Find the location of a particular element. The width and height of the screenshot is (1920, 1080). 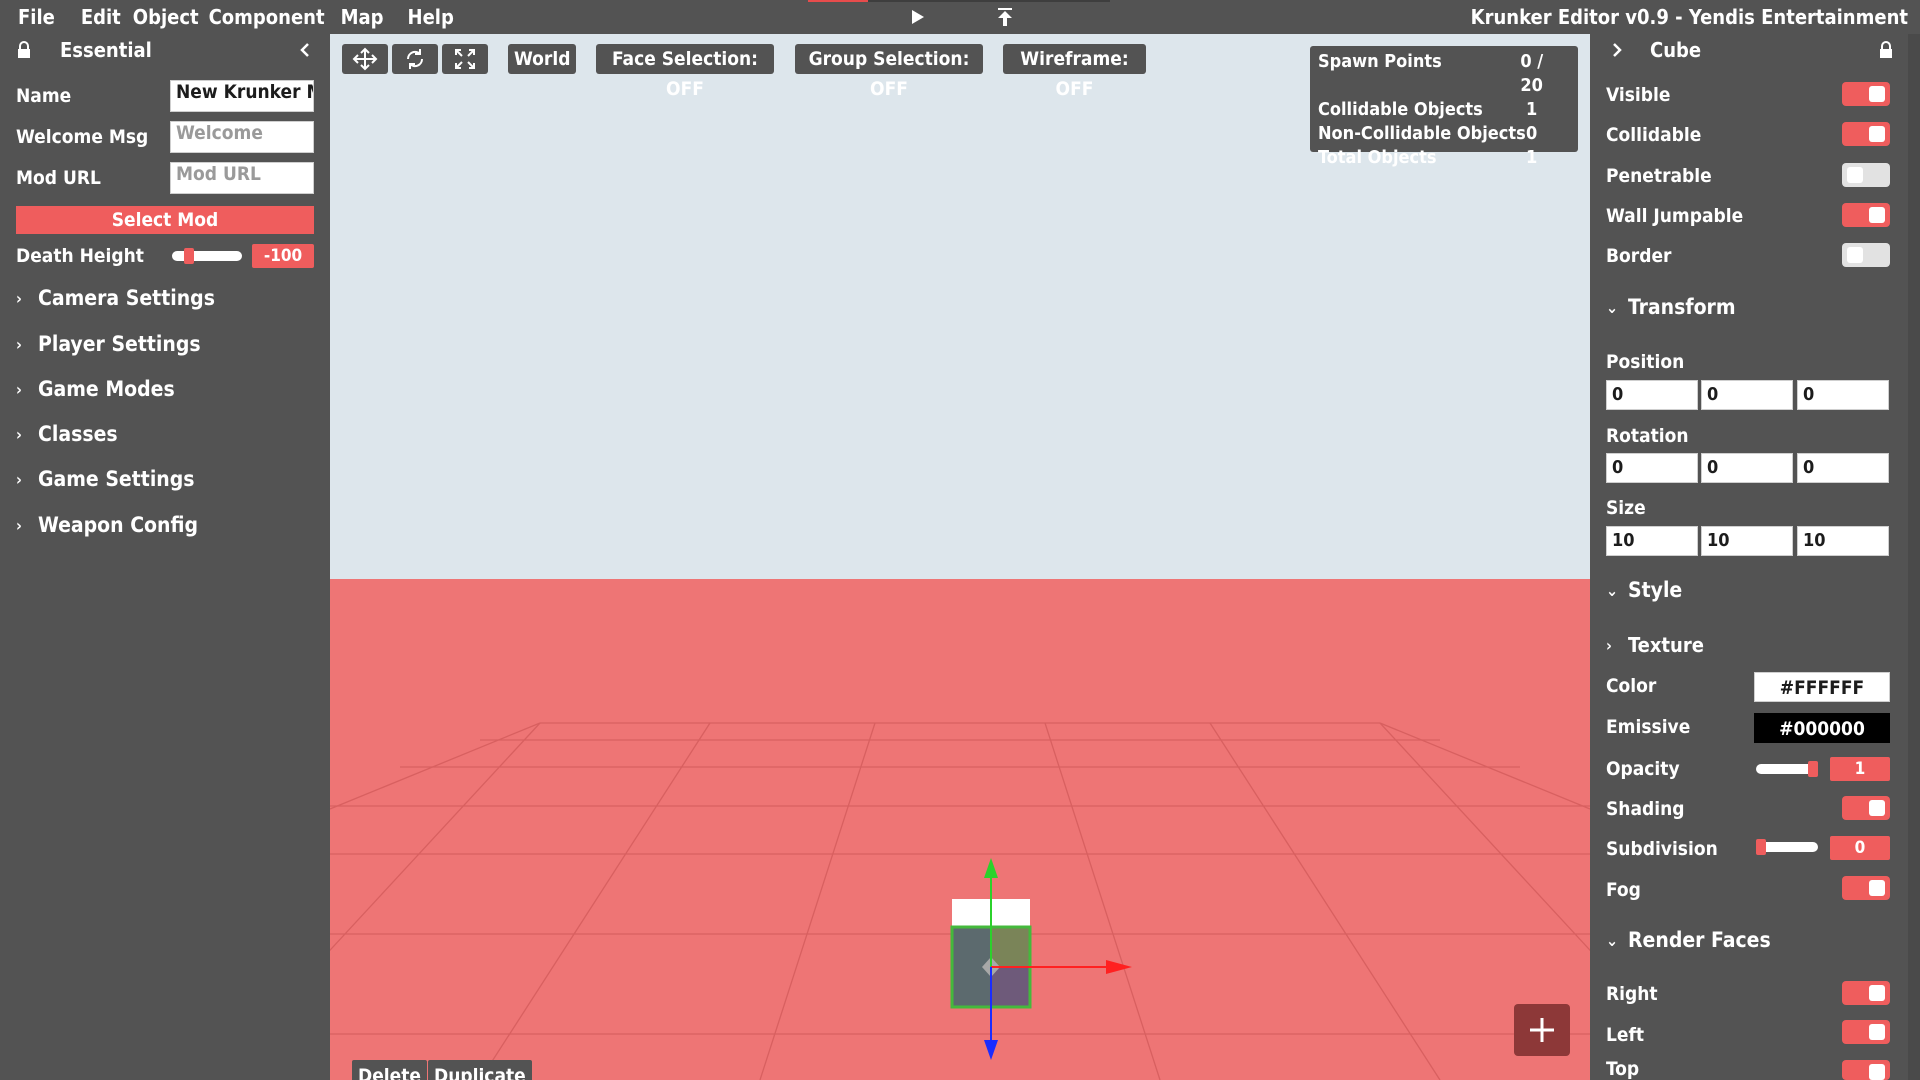

cube-object is located at coordinates (1035, 924).